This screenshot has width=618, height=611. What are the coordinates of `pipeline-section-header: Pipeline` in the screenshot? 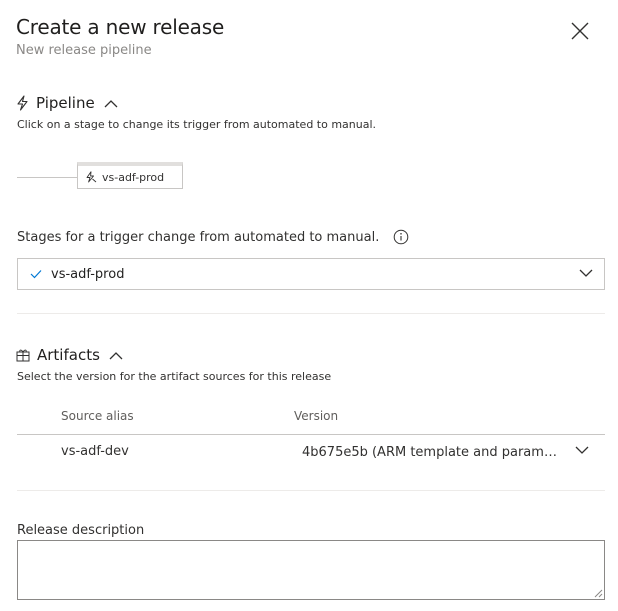 It's located at (67, 103).